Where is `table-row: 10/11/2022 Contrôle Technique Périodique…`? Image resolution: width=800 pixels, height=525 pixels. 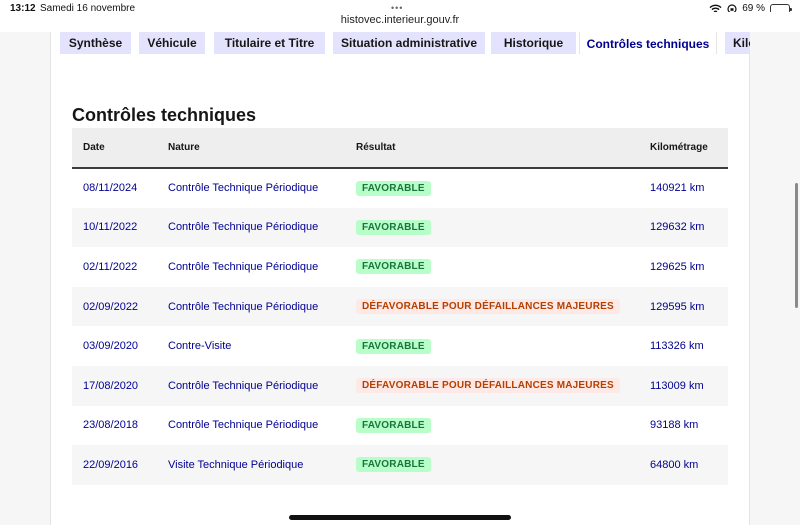
table-row: 10/11/2022 Contrôle Technique Périodique… is located at coordinates (400, 227).